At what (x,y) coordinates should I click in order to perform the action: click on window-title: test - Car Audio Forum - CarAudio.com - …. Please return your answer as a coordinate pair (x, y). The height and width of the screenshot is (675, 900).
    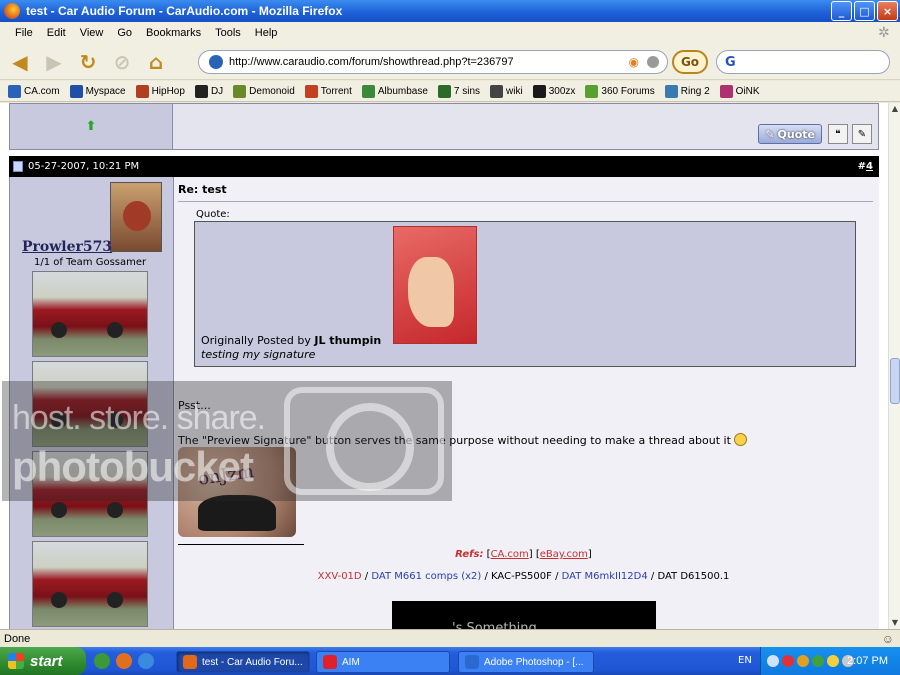
    Looking at the image, I should click on (184, 11).